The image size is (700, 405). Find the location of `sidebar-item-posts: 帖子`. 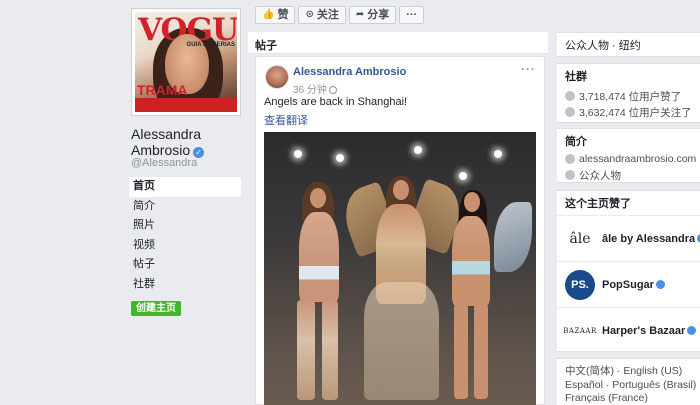

sidebar-item-posts: 帖子 is located at coordinates (185, 265).